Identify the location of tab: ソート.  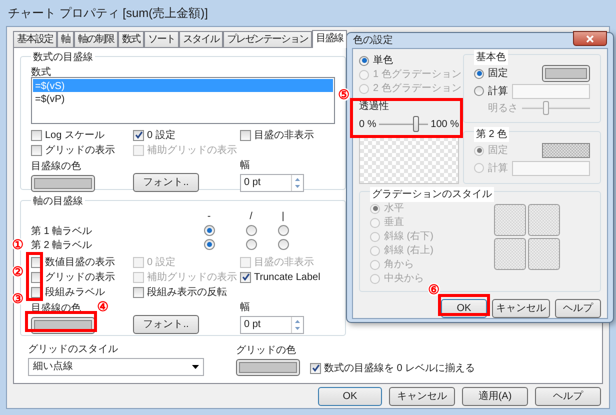
(161, 38).